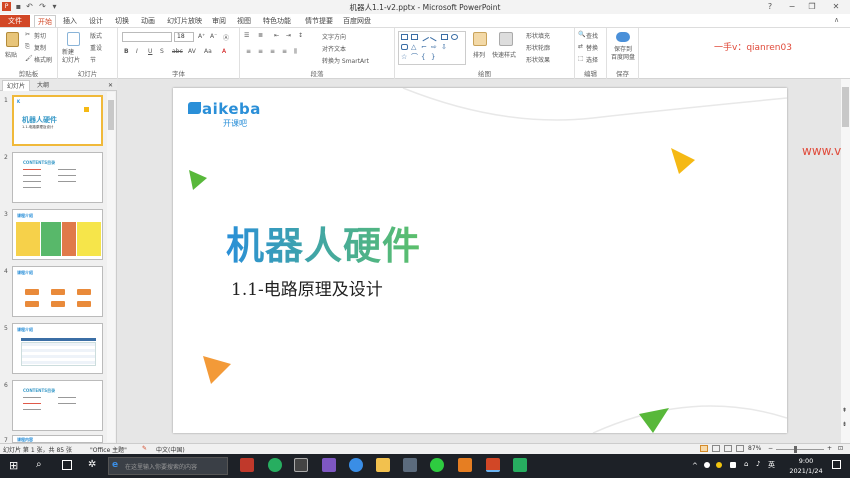 The image size is (850, 478). What do you see at coordinates (177, 51) in the screenshot?
I see `strikethrough-icon: abc` at bounding box center [177, 51].